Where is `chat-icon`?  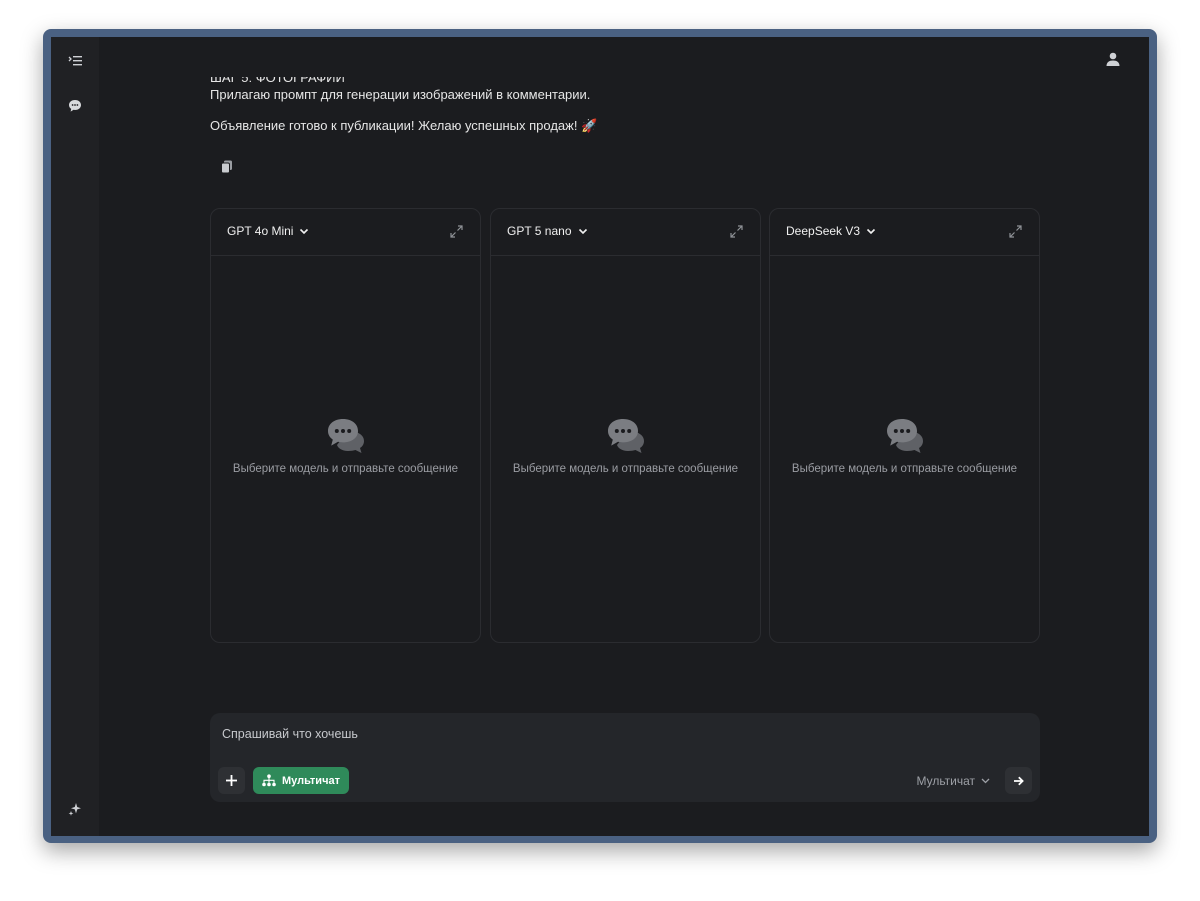 chat-icon is located at coordinates (75, 106).